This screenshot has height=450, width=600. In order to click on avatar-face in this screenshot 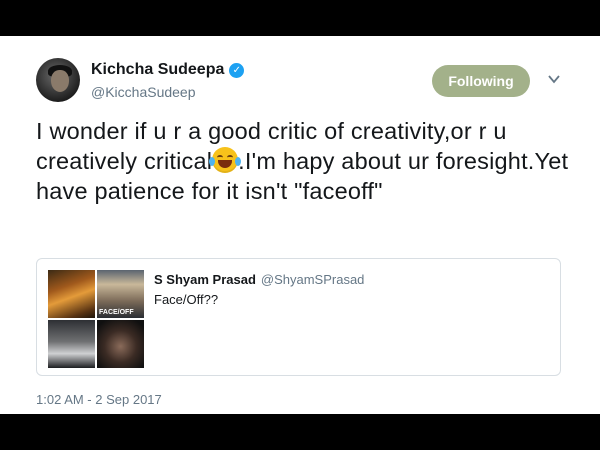, I will do `click(60, 81)`.